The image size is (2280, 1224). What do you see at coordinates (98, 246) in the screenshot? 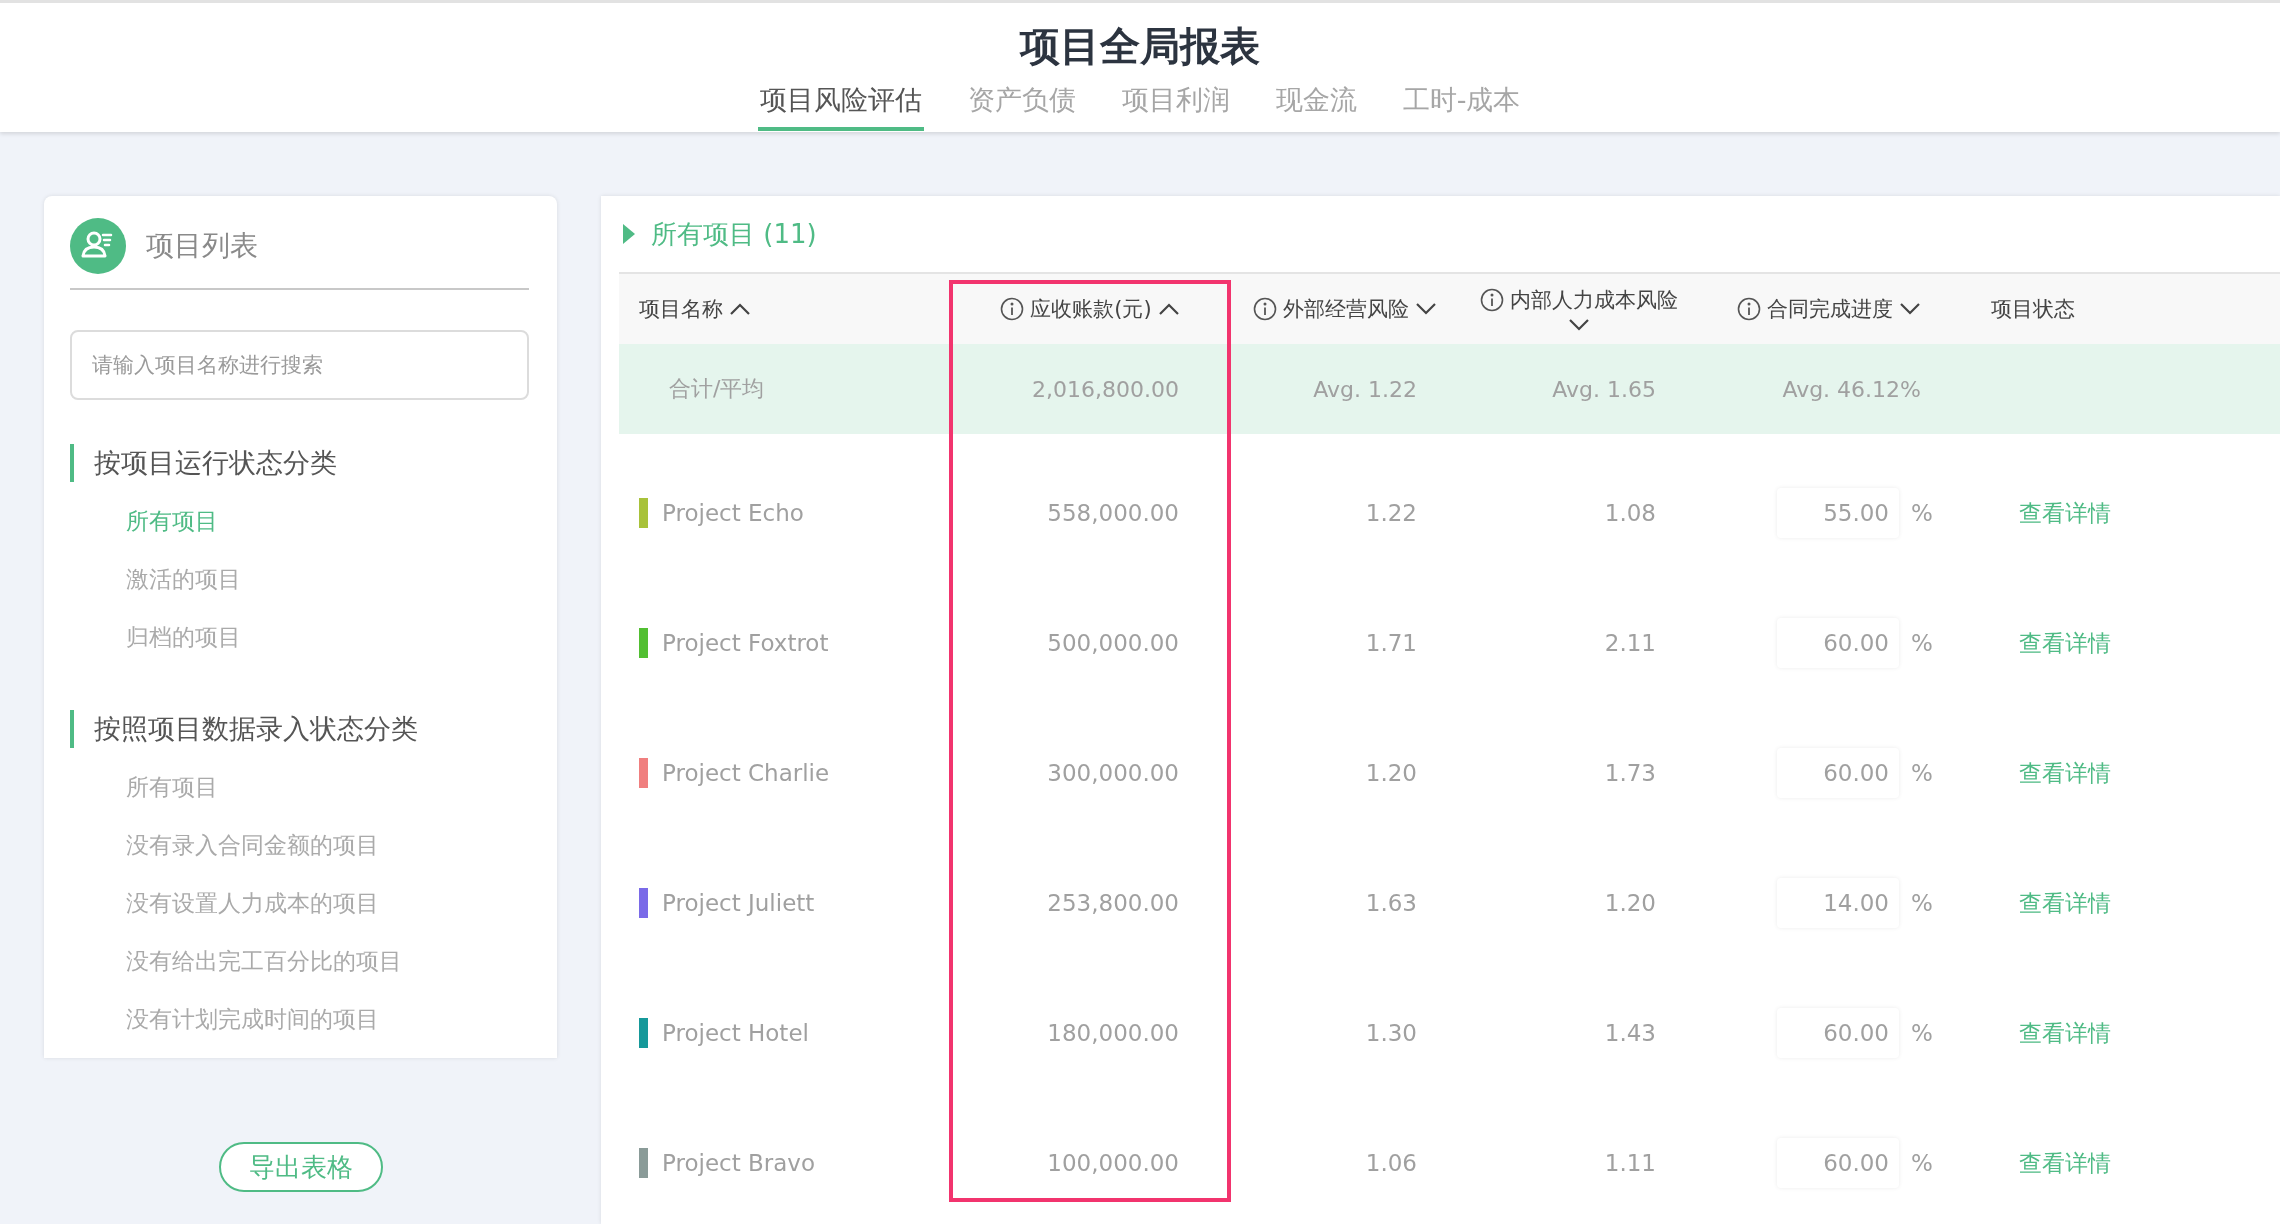
I see `person-list-icon` at bounding box center [98, 246].